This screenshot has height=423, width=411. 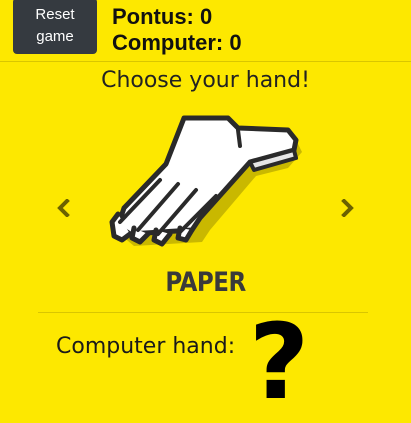 What do you see at coordinates (146, 346) in the screenshot?
I see `computer-hand-label: Computer hand:` at bounding box center [146, 346].